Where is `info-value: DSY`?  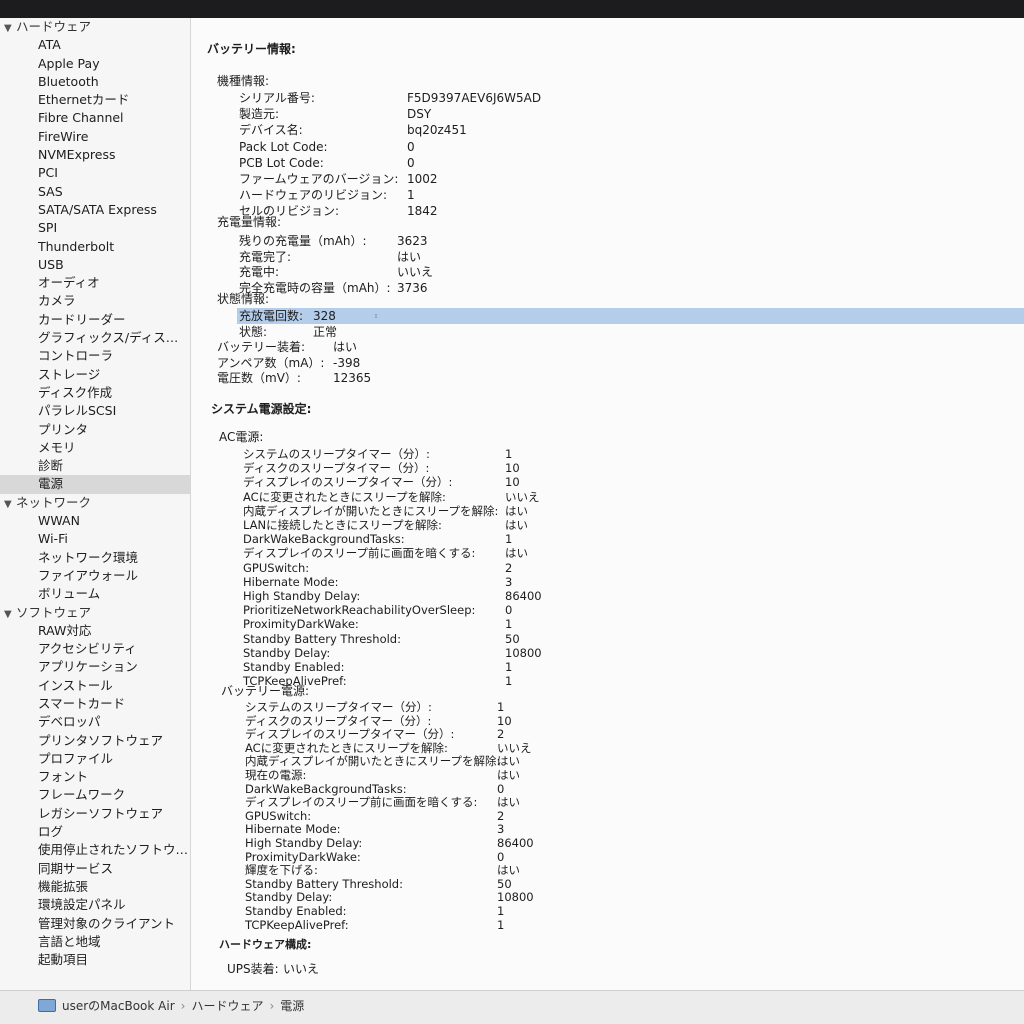
info-value: DSY is located at coordinates (419, 114).